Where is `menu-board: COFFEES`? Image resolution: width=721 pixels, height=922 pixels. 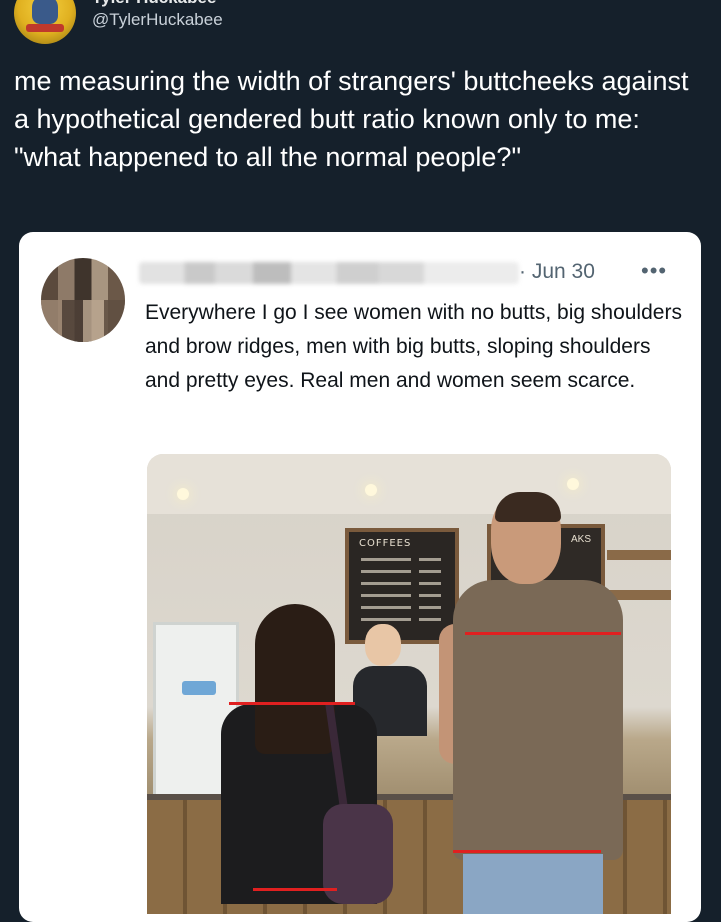 menu-board: COFFEES is located at coordinates (402, 586).